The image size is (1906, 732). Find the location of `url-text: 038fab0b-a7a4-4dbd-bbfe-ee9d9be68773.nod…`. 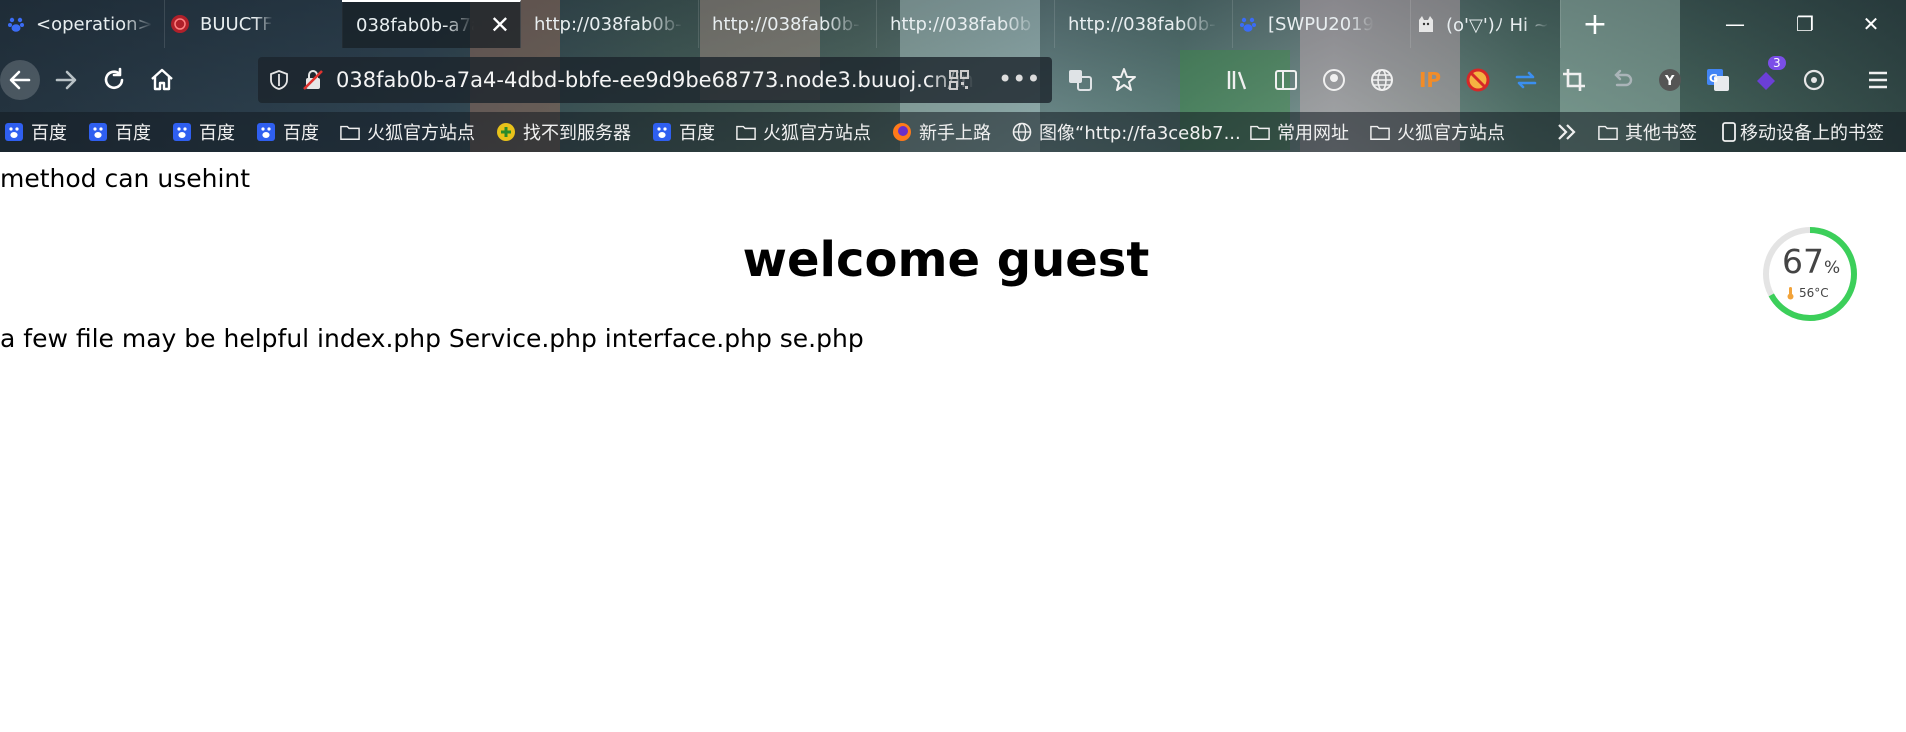

url-text: 038fab0b-a7a4-4dbd-bbfe-ee9d9be68773.nod… is located at coordinates (656, 80).